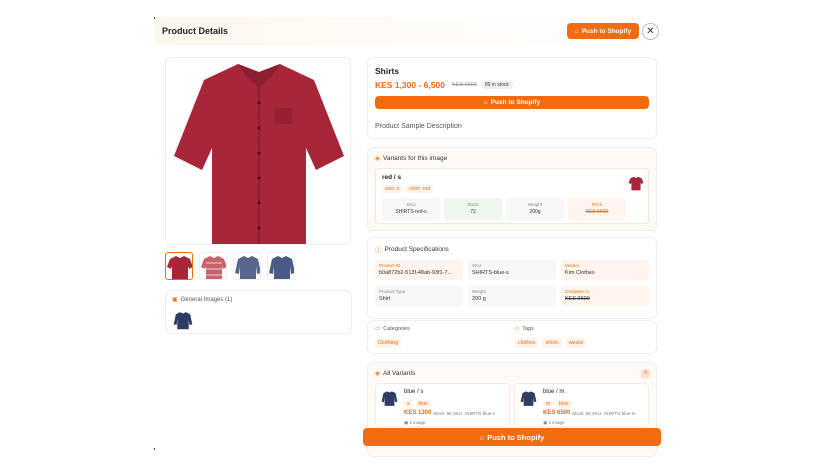 Image resolution: width=828 pixels, height=466 pixels. Describe the element at coordinates (415, 158) in the screenshot. I see `image-variants-title: Variants for this image` at that location.